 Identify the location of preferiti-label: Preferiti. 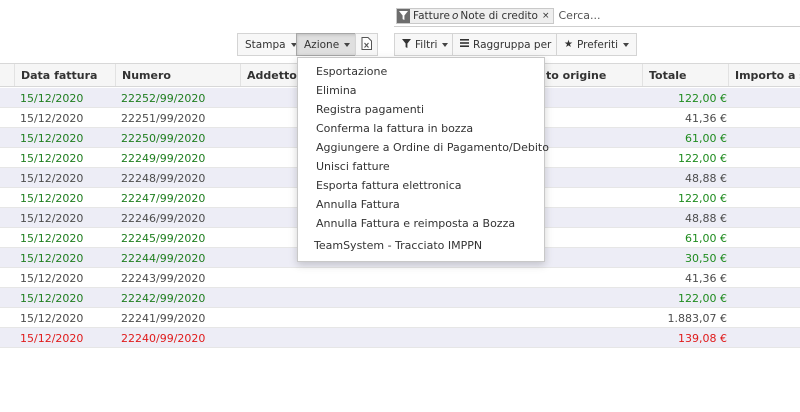
(597, 44).